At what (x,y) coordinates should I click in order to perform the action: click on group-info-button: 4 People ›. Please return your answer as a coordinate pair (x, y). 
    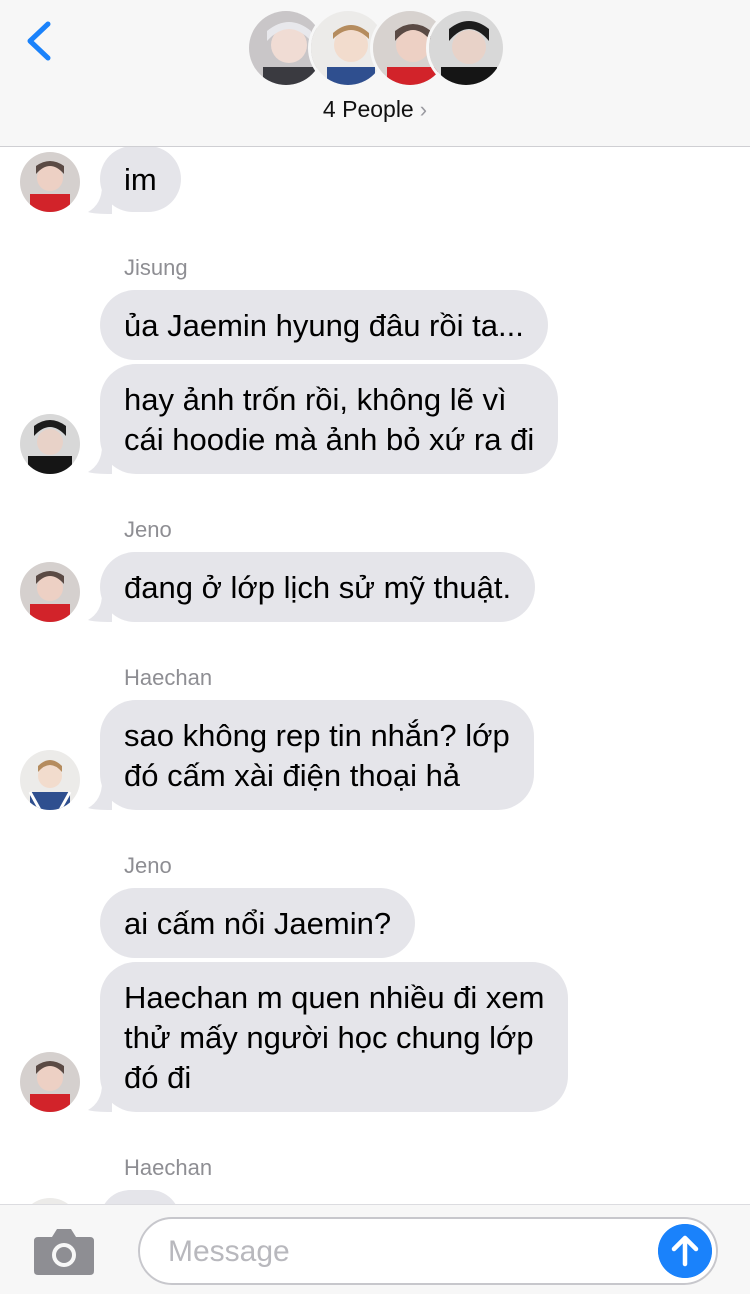
    Looking at the image, I should click on (375, 109).